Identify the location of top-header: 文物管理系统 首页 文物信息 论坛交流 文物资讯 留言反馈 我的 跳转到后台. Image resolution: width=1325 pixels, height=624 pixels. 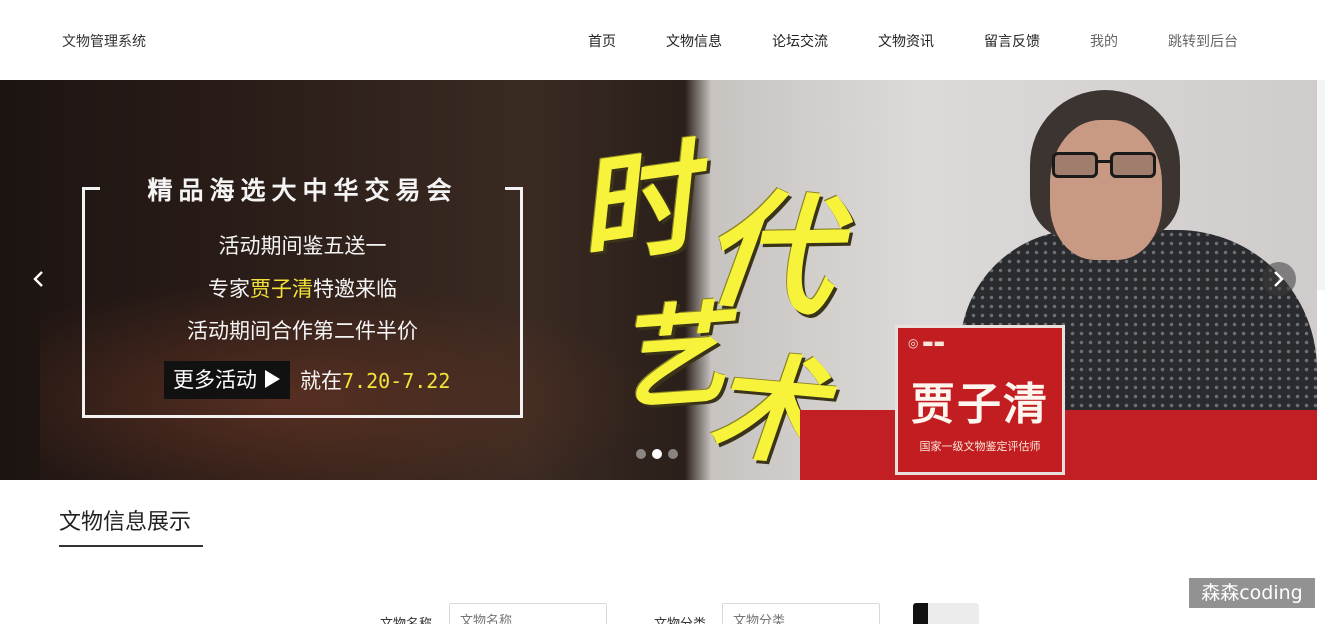
(662, 40).